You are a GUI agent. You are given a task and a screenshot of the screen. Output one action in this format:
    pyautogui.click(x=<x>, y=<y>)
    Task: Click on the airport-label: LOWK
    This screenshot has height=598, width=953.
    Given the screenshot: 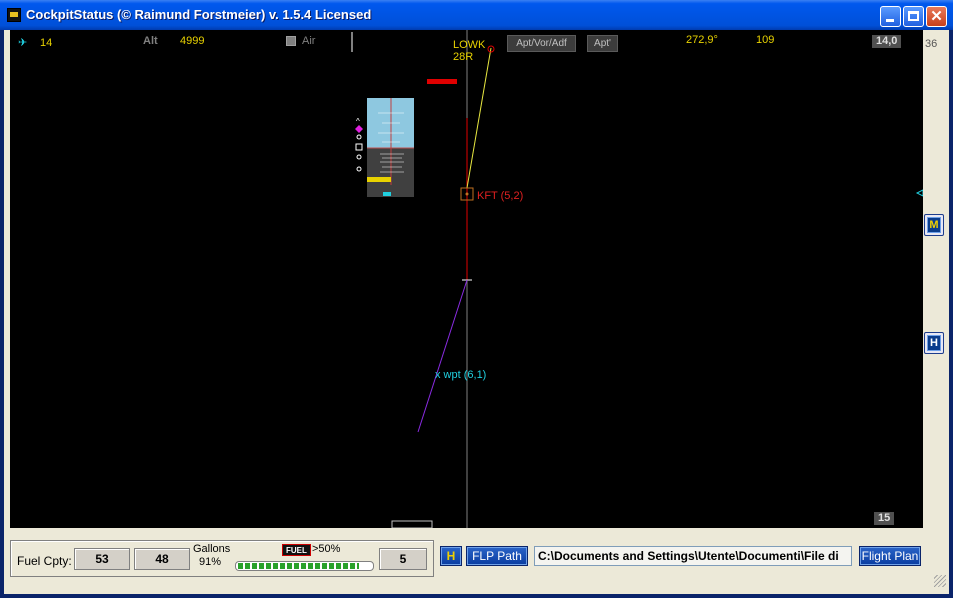 What is the action you would take?
    pyautogui.click(x=469, y=45)
    